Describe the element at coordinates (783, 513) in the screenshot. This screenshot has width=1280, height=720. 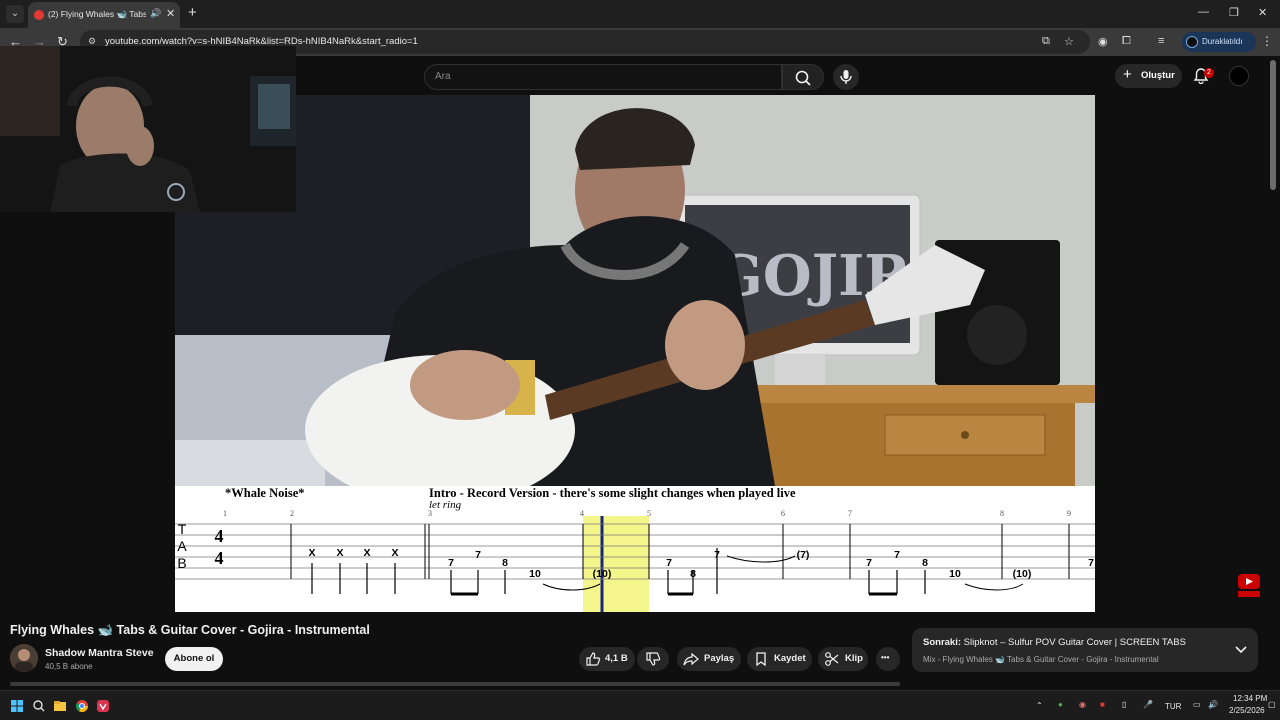
I see `measure-number: 6` at that location.